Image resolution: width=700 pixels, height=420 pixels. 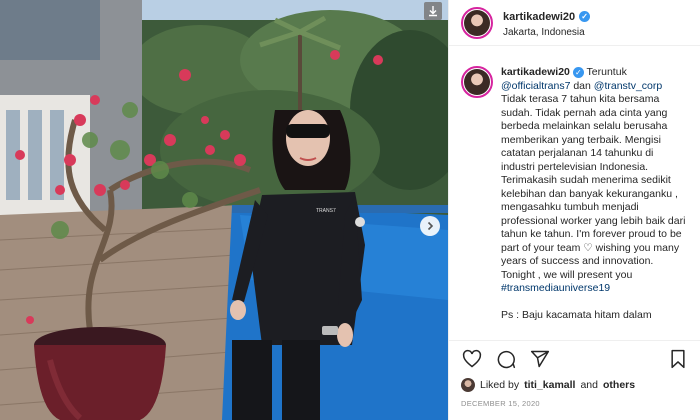 I want to click on caption-paragraph-3: Tonight , we will present you, so click(x=567, y=274).